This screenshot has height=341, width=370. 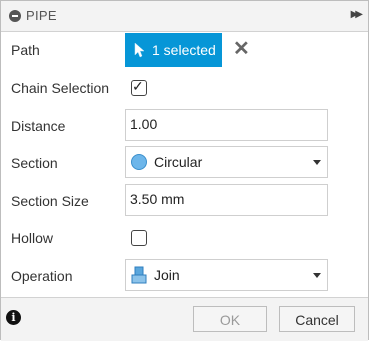 What do you see at coordinates (357, 14) in the screenshot?
I see `double-chevron-right-icon: ▶▶` at bounding box center [357, 14].